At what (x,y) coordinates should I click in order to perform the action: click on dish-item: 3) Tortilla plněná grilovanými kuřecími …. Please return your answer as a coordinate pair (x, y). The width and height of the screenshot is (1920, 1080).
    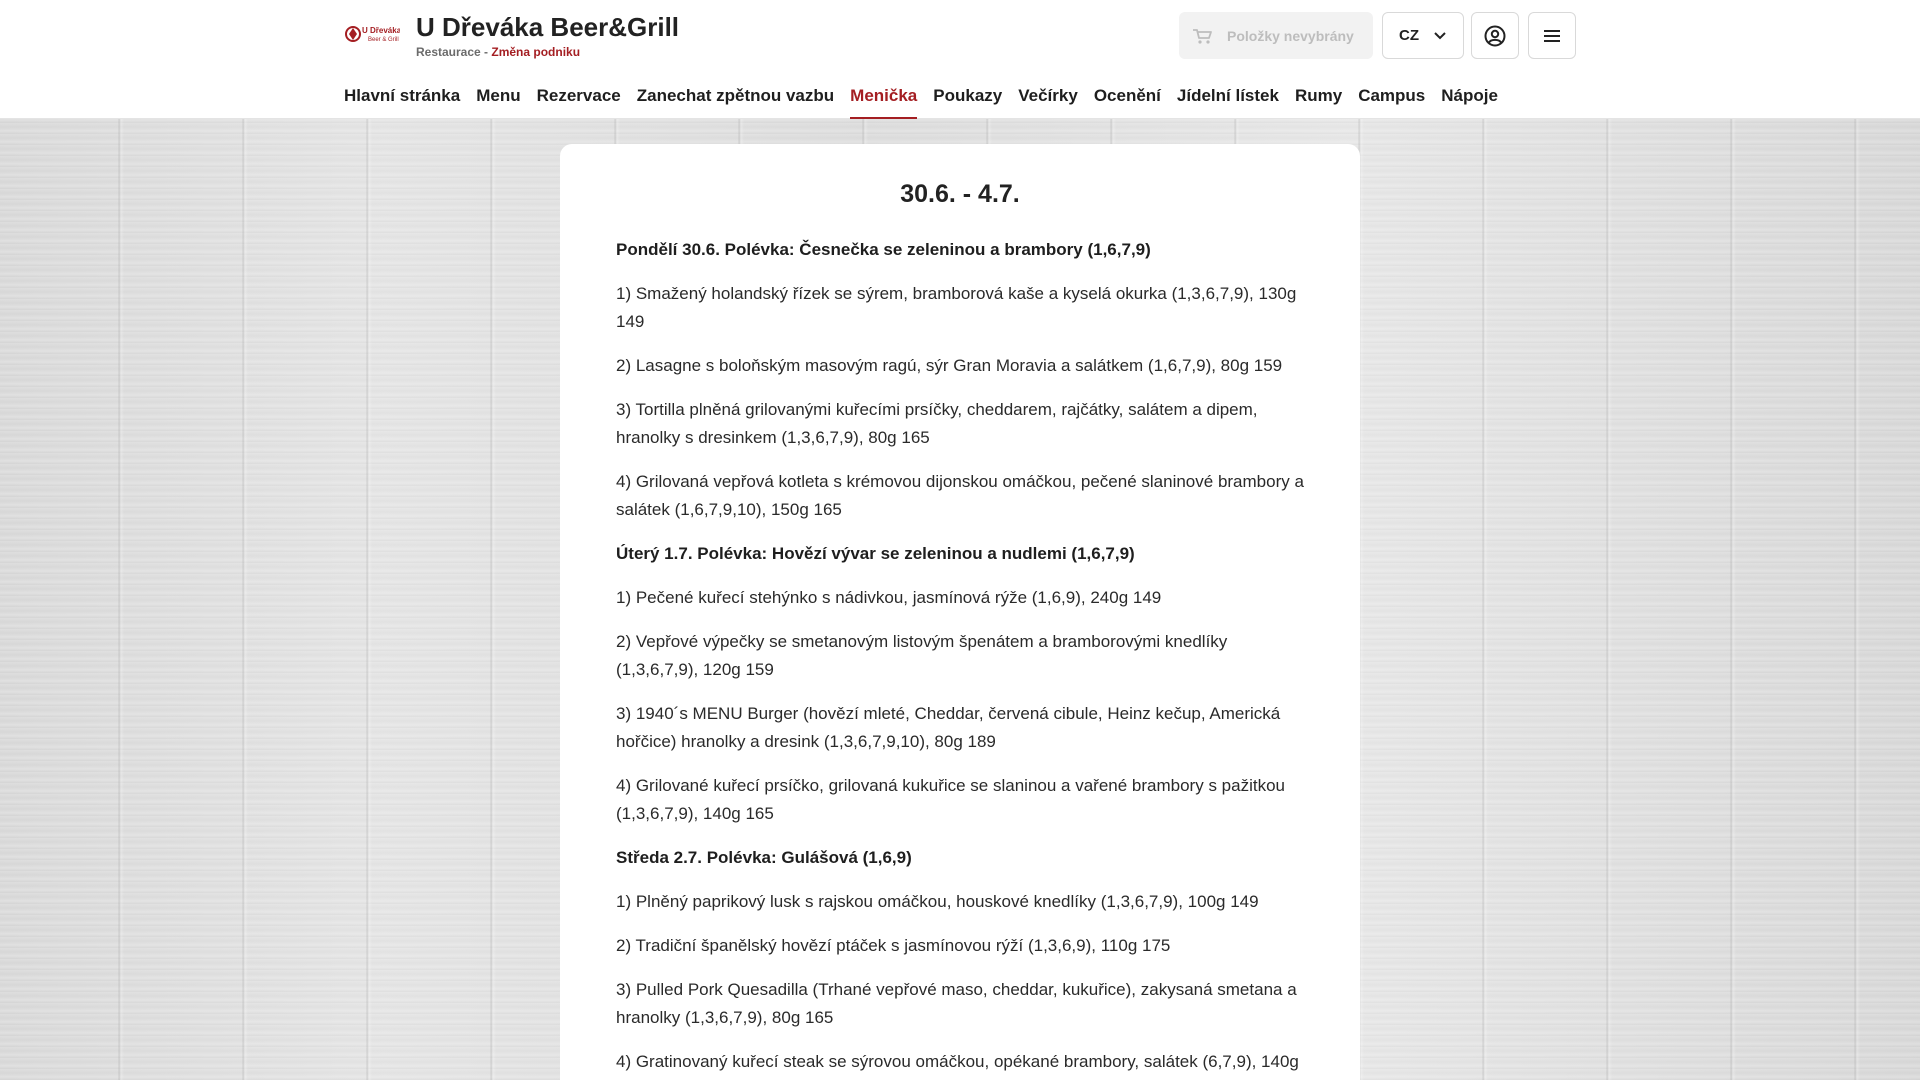
    Looking at the image, I should click on (937, 423).